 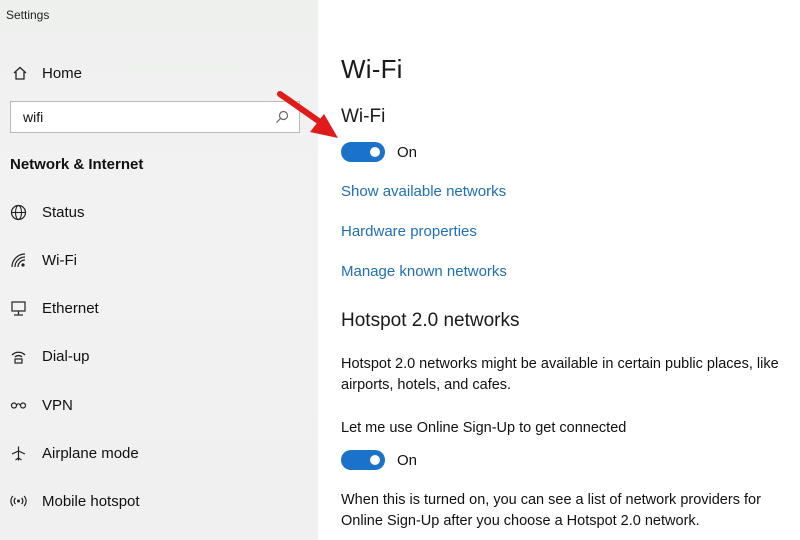 I want to click on sidebar-item-status: Status, so click(x=158, y=212).